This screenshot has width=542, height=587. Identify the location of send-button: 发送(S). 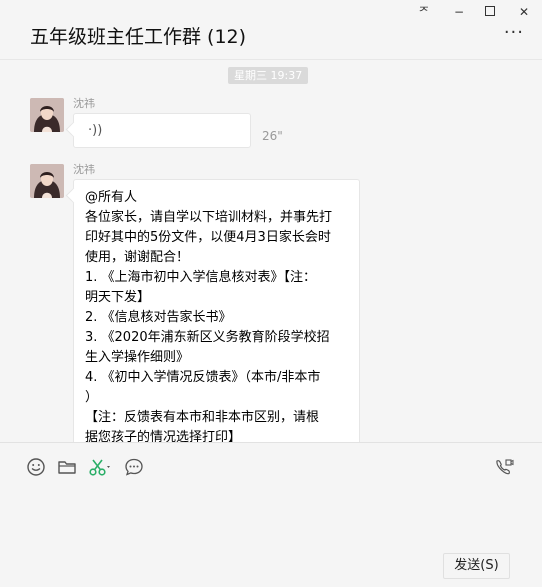
(476, 566).